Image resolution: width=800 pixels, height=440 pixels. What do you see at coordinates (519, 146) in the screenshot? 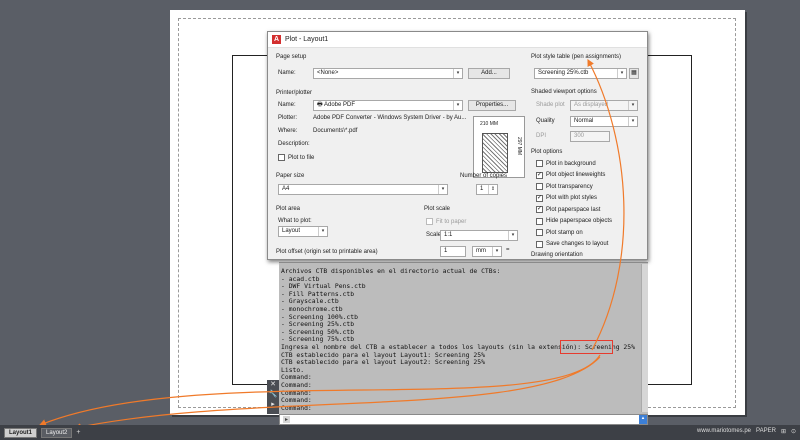
I see `paper-height-label: 297 MM` at bounding box center [519, 146].